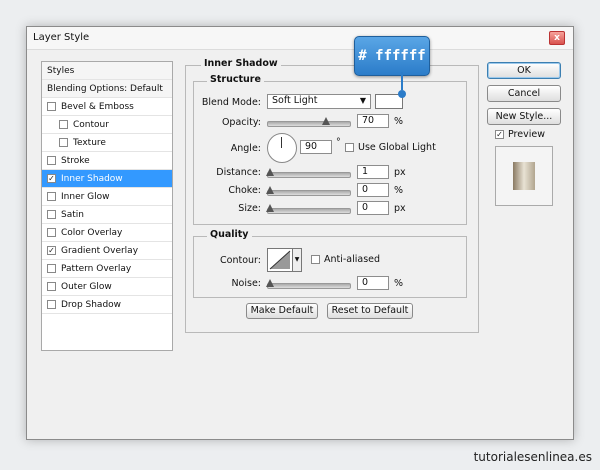 The height and width of the screenshot is (470, 600). What do you see at coordinates (373, 172) in the screenshot?
I see `distance-input: 1` at bounding box center [373, 172].